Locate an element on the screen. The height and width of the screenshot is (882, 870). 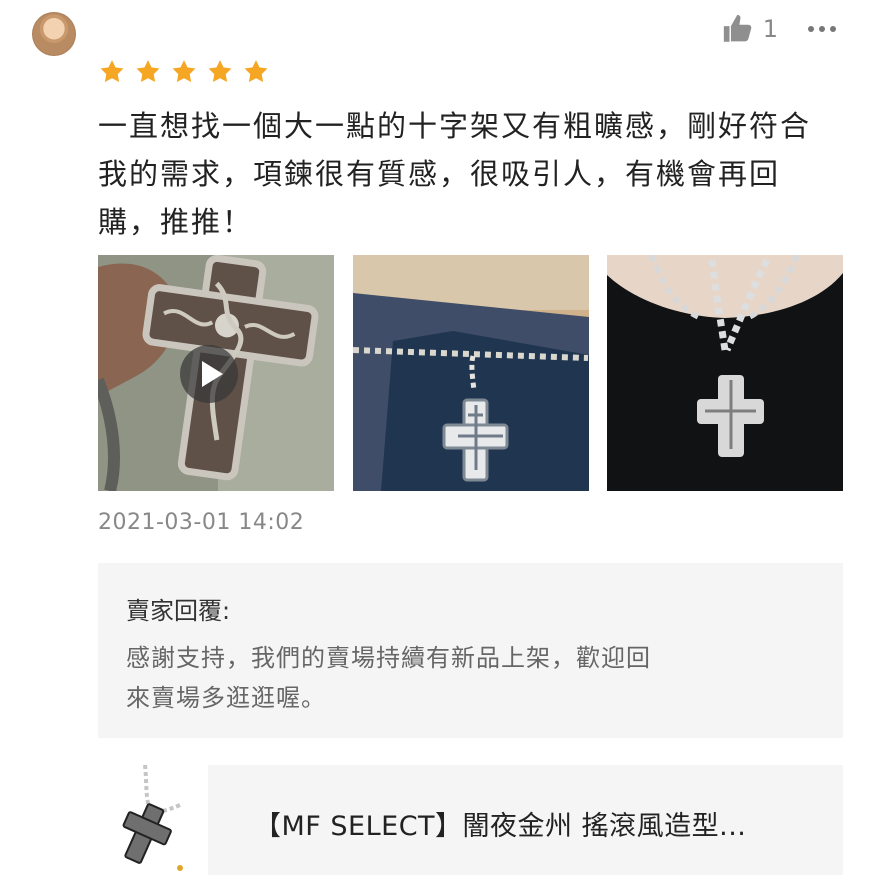
worn-cross-image is located at coordinates (725, 373).